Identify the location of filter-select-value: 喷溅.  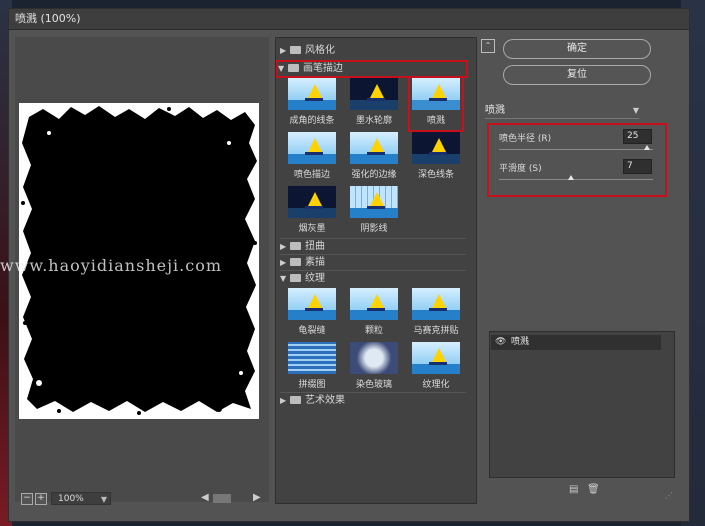
(495, 110).